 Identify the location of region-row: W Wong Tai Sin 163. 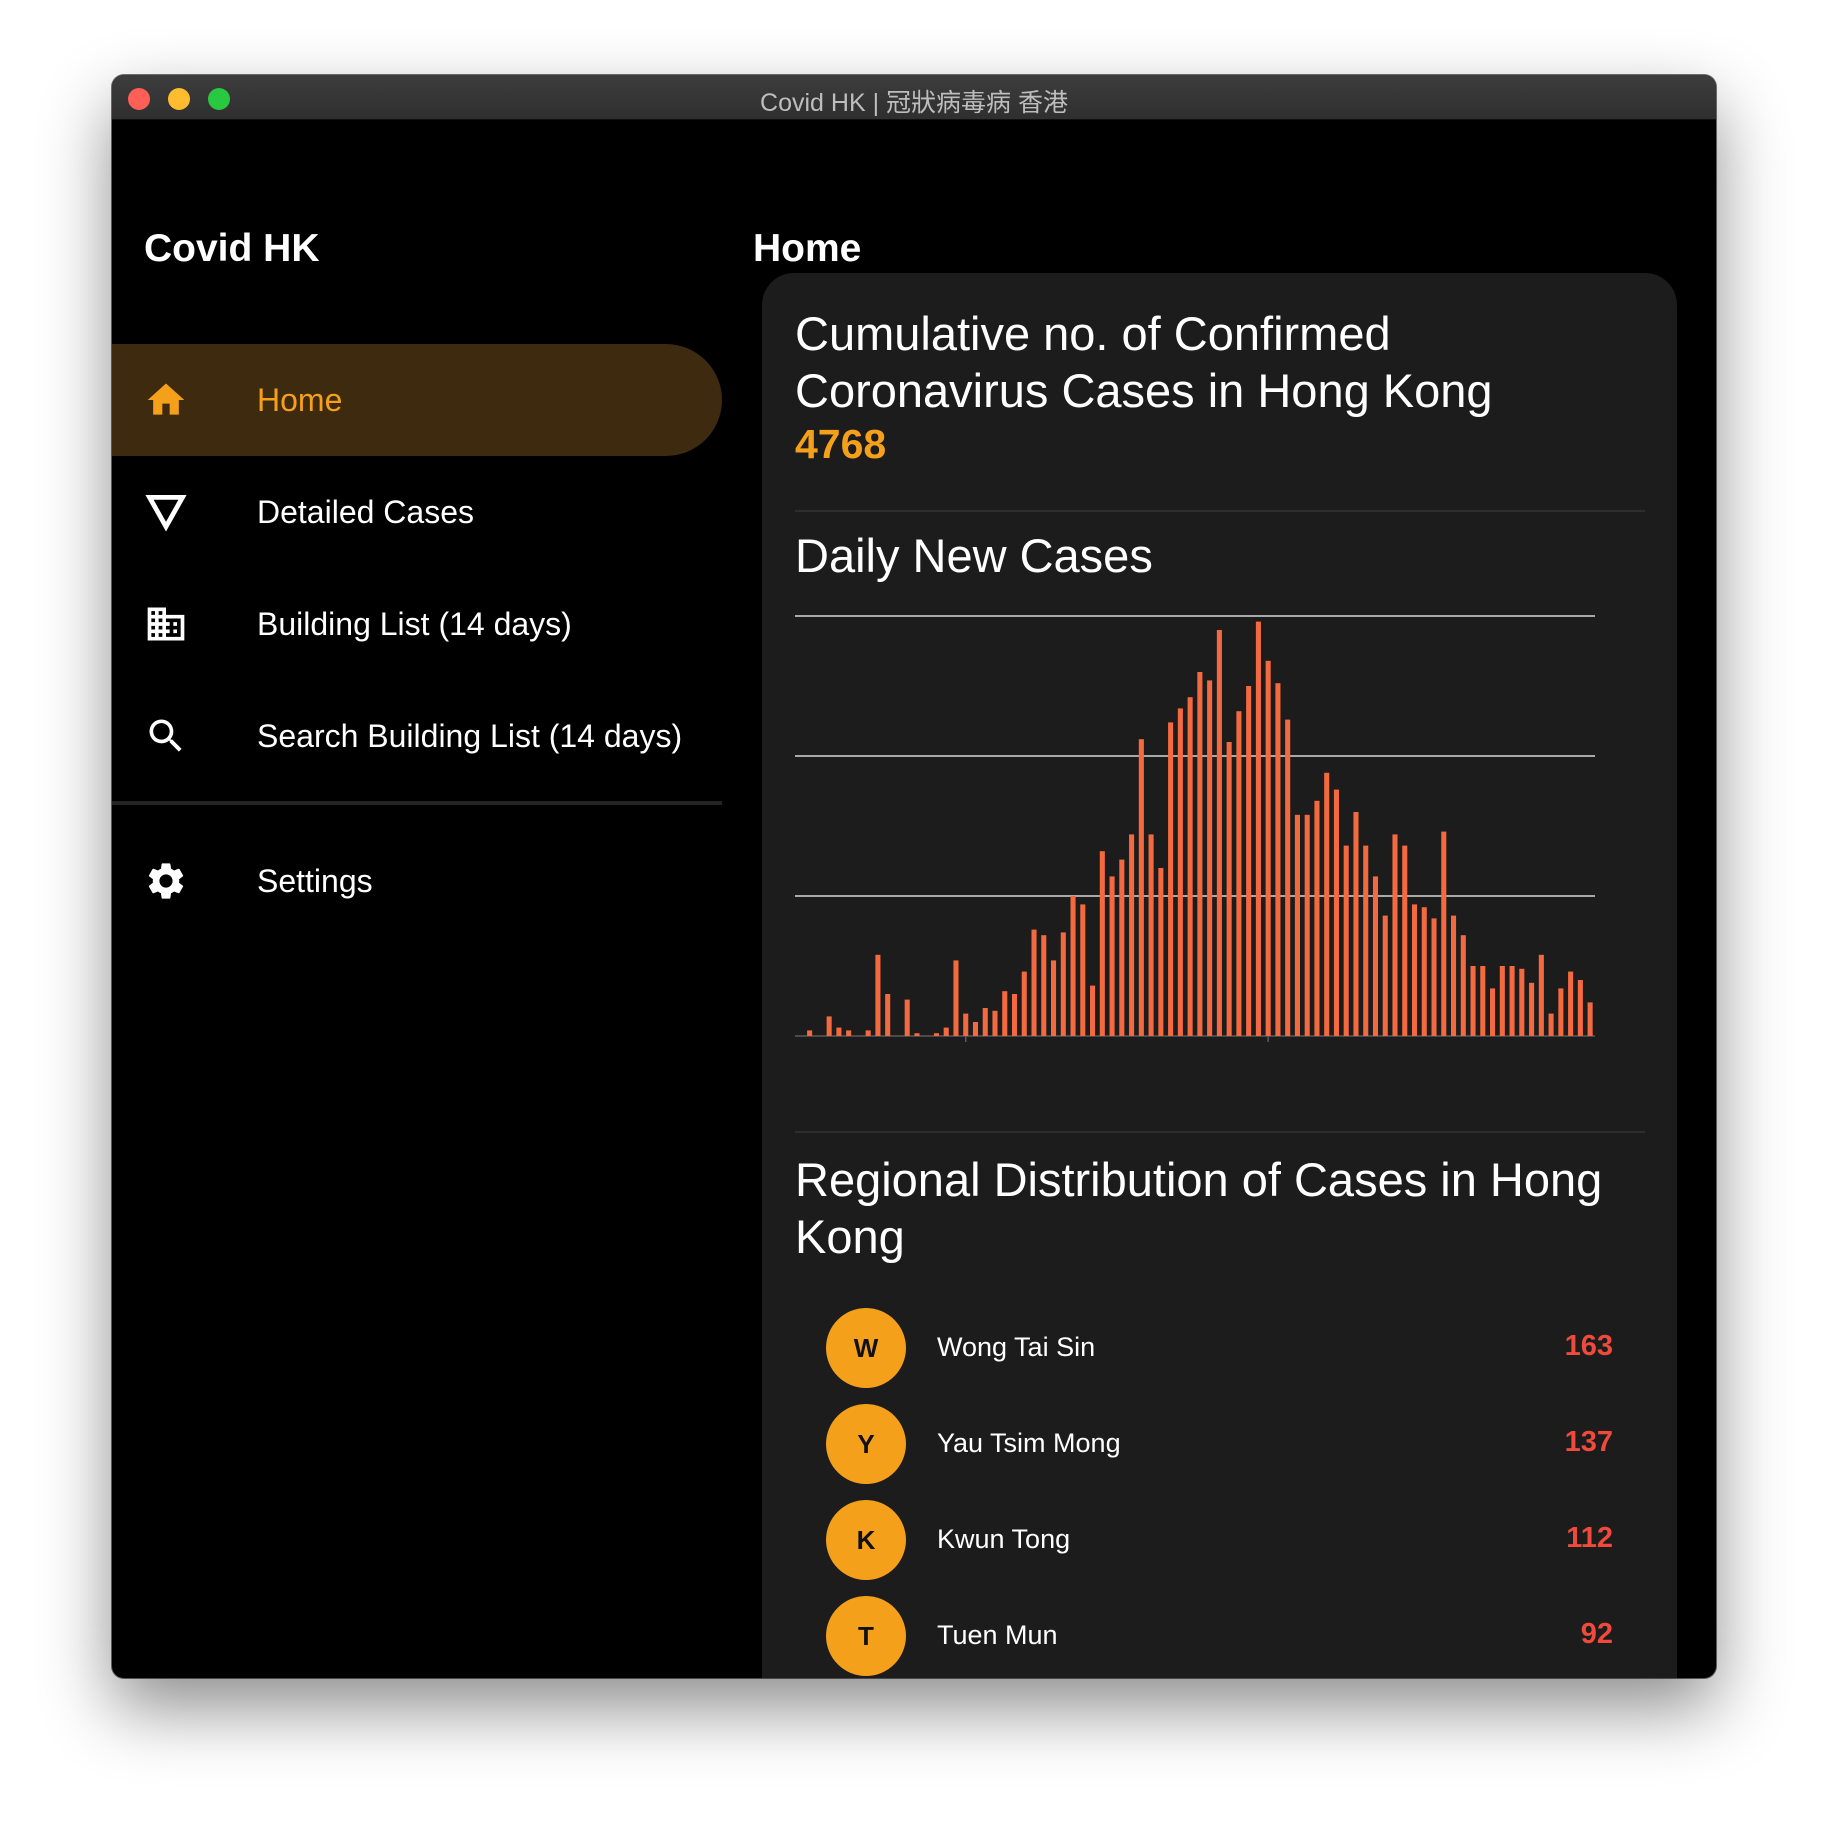
(1219, 1348).